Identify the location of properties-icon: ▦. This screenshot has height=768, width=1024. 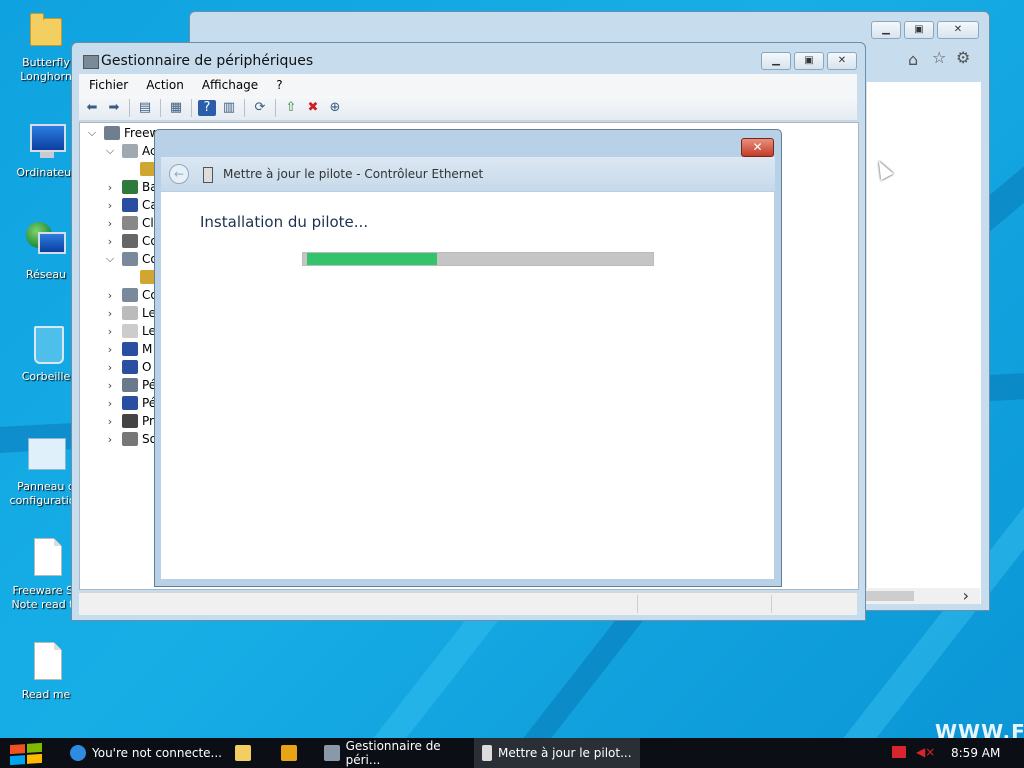
(176, 108).